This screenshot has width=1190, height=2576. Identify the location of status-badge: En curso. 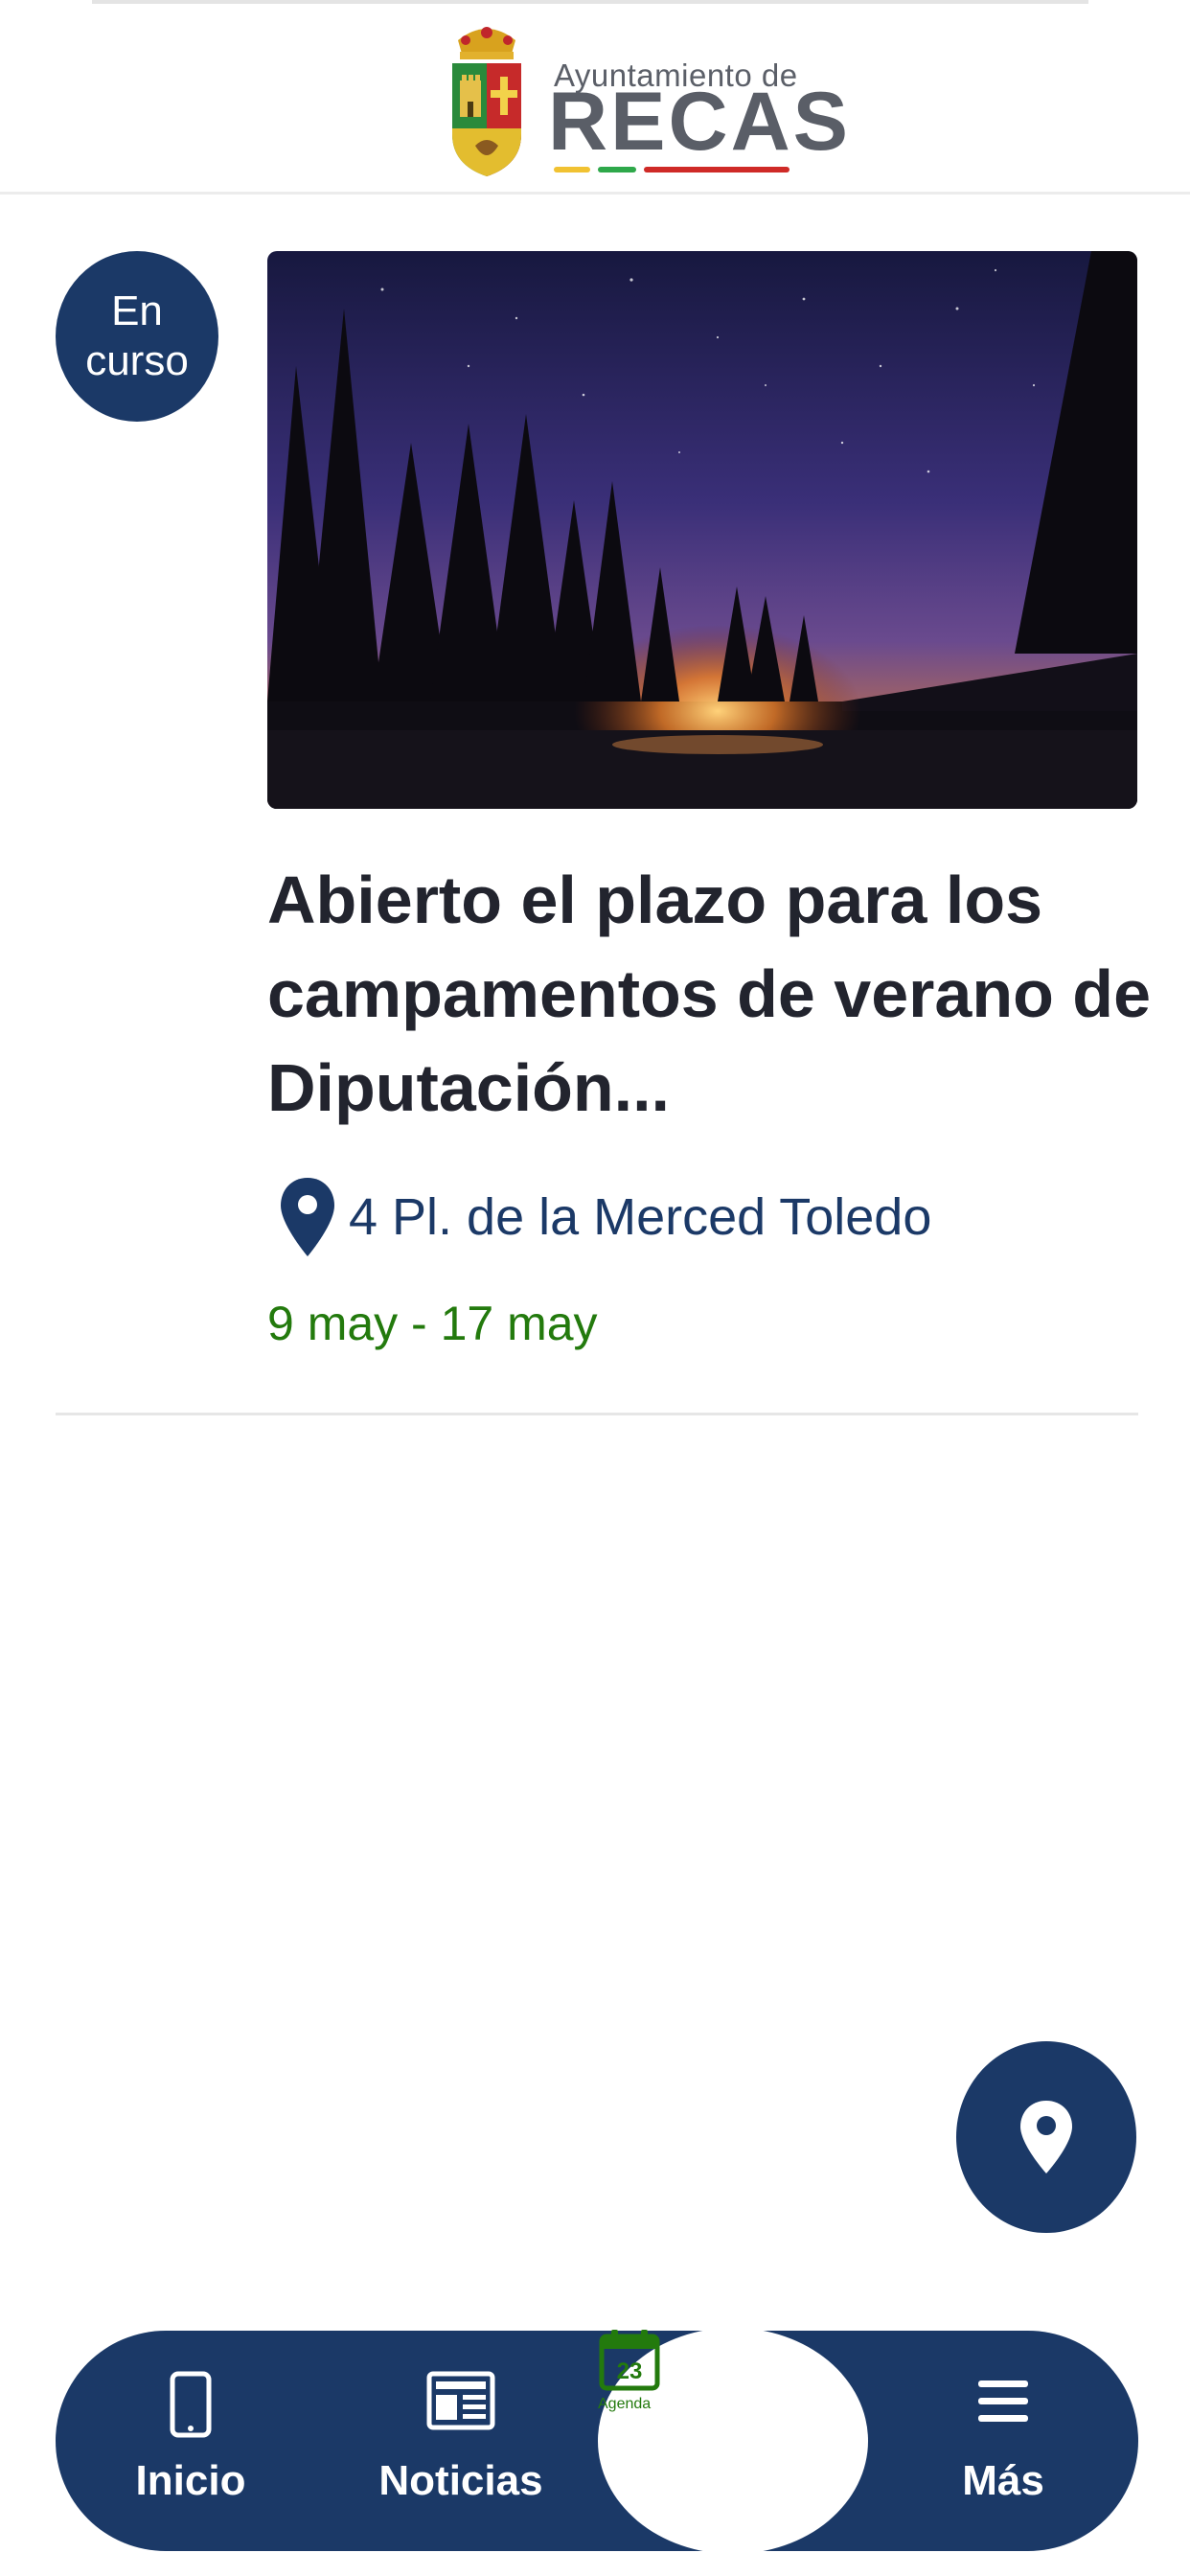
(137, 336).